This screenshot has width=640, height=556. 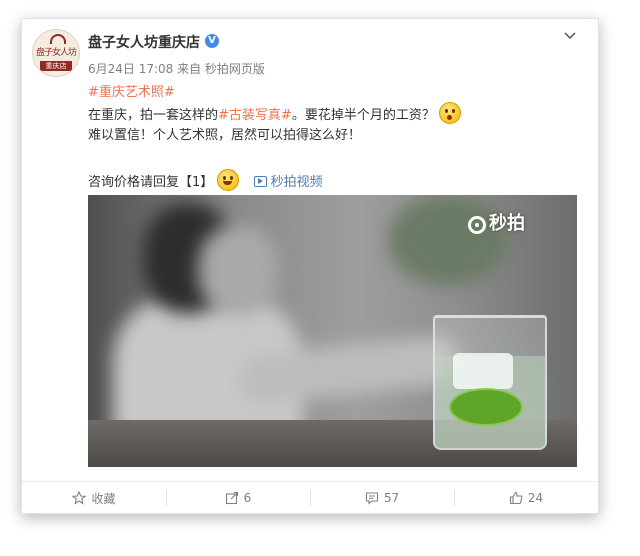 What do you see at coordinates (153, 115) in the screenshot?
I see `text-segment: 在重庆，拍一套这样的` at bounding box center [153, 115].